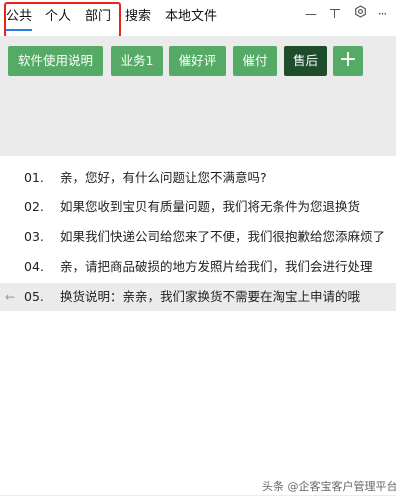  Describe the element at coordinates (58, 17) in the screenshot. I see `tab-personal: 个人` at that location.